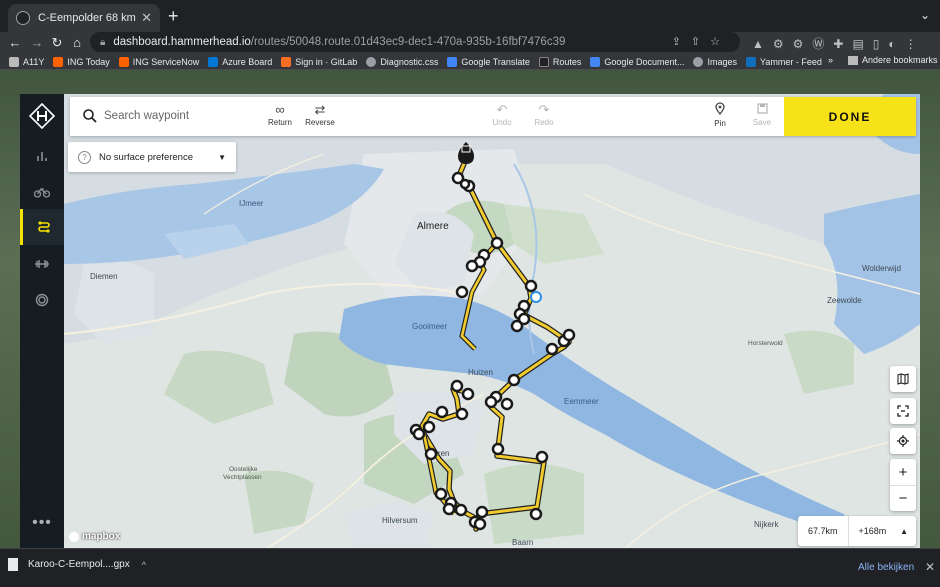 The width and height of the screenshot is (940, 587). What do you see at coordinates (104, 276) in the screenshot?
I see `map-label-diemen: Diemen` at bounding box center [104, 276].